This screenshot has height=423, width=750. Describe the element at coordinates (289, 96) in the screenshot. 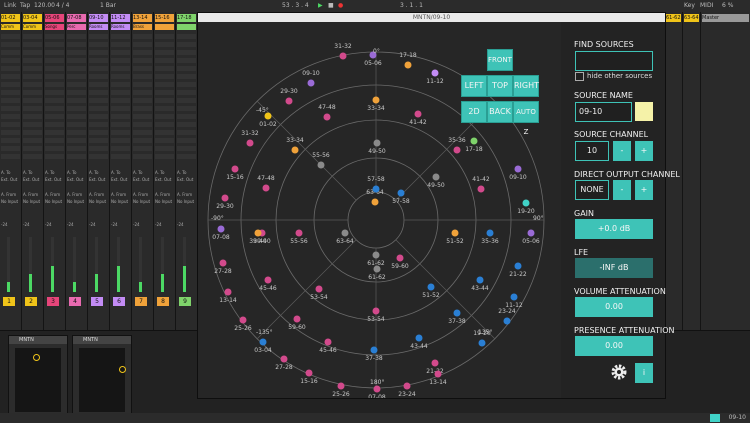

I see `source-point: 29-30` at that location.